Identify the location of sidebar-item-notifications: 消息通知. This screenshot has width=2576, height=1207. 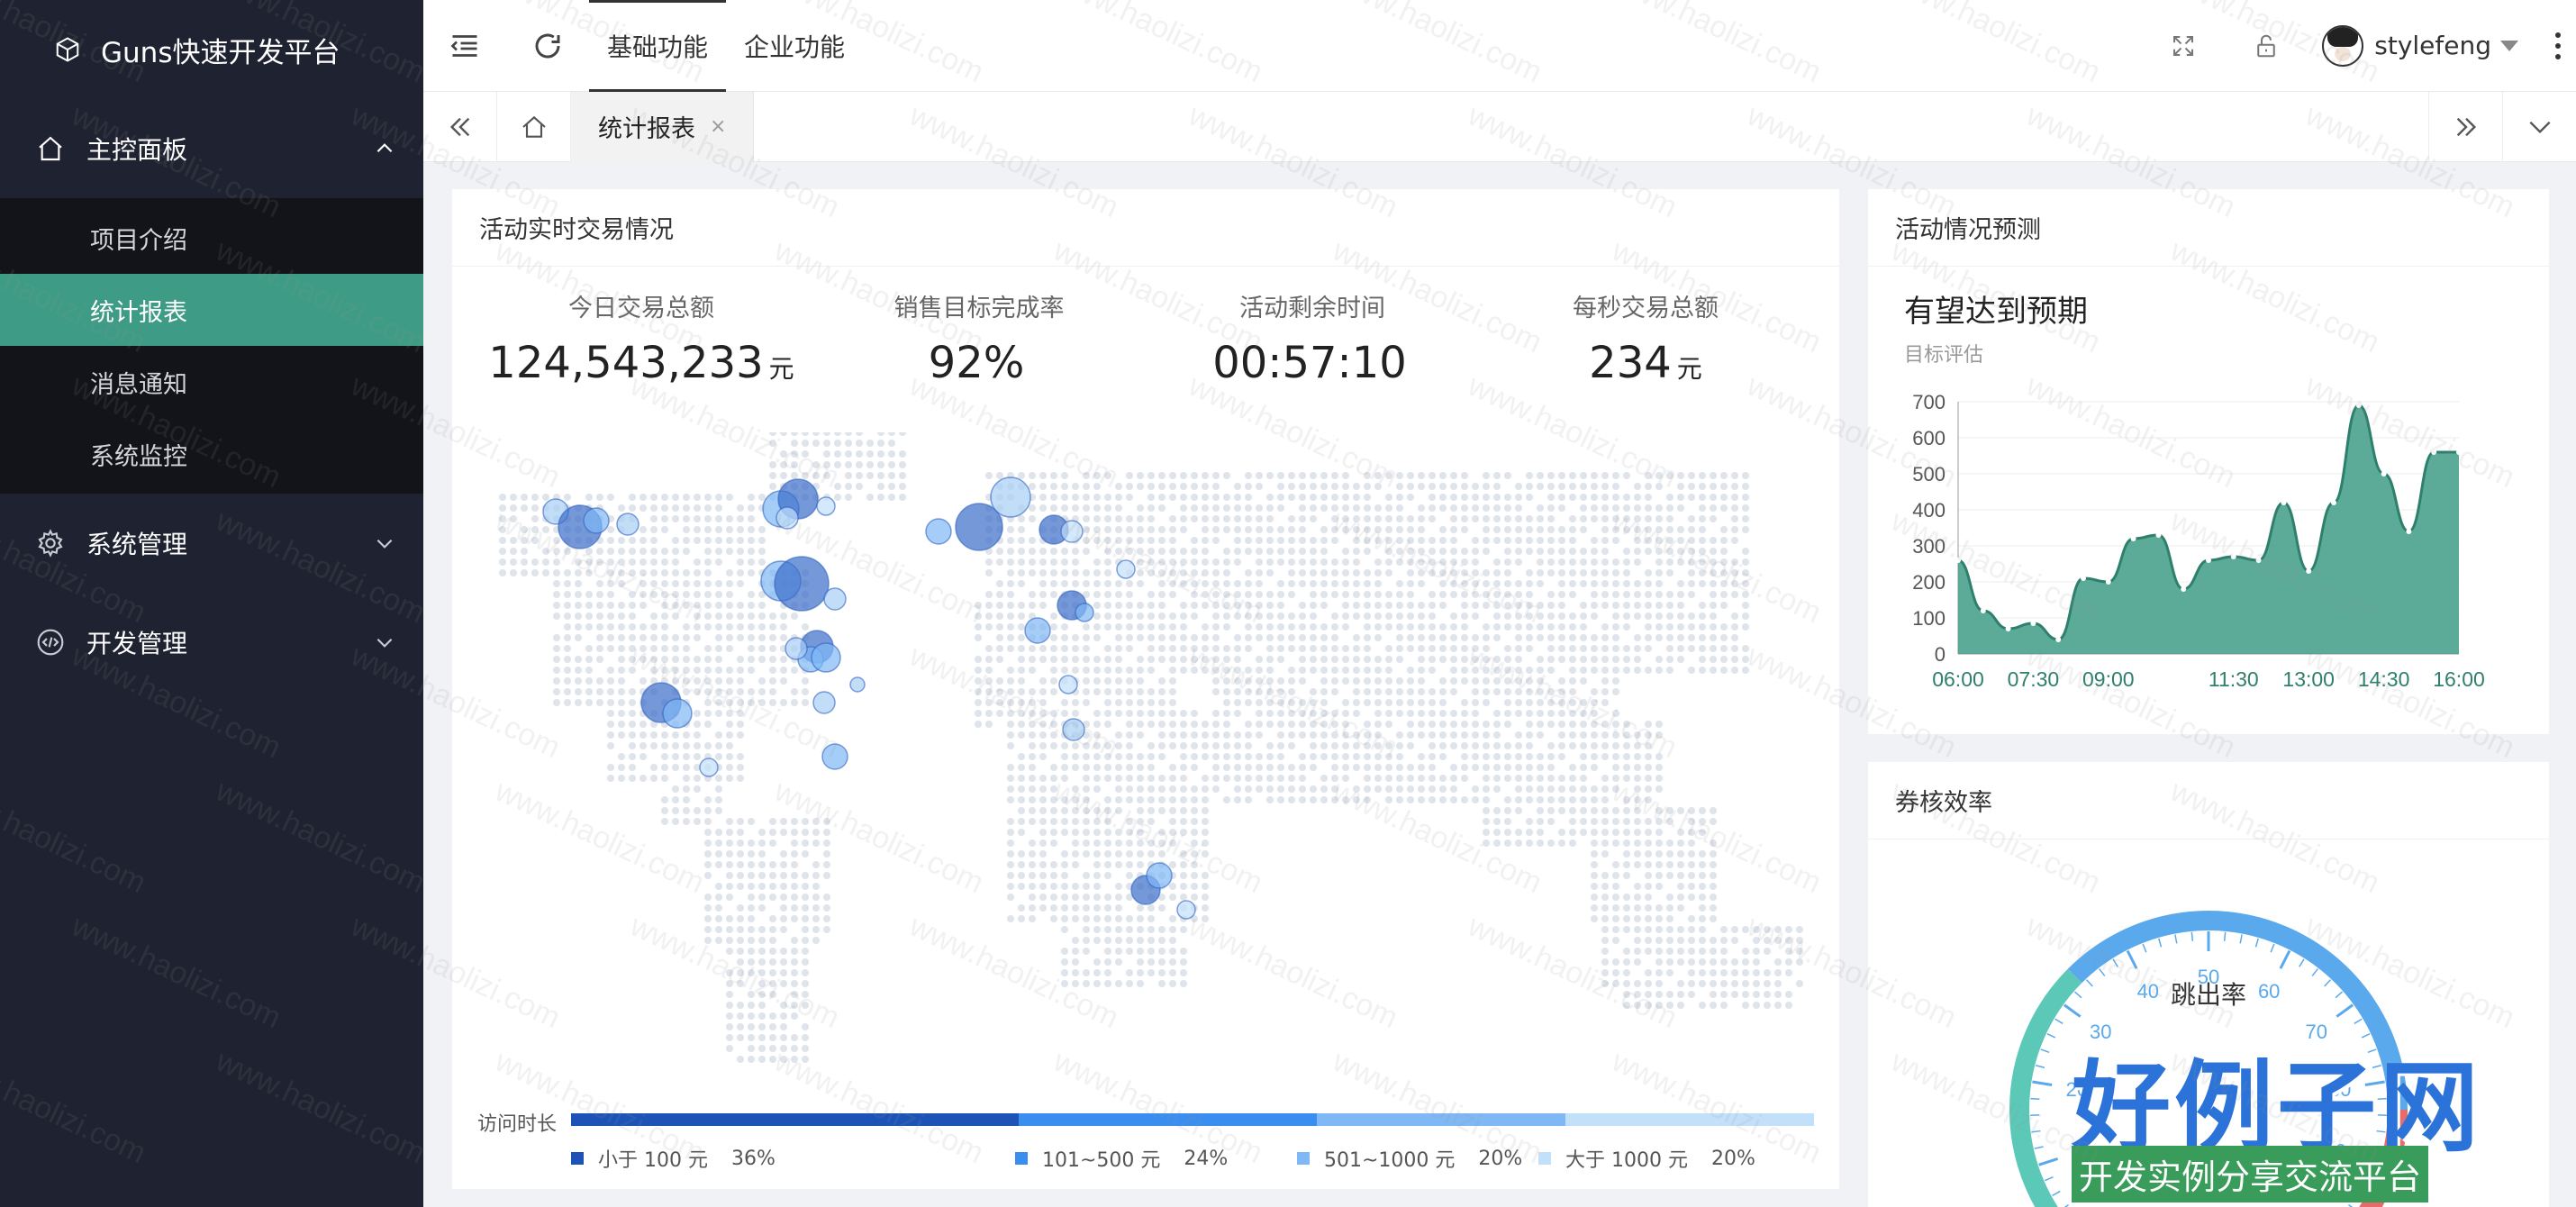
(211, 382).